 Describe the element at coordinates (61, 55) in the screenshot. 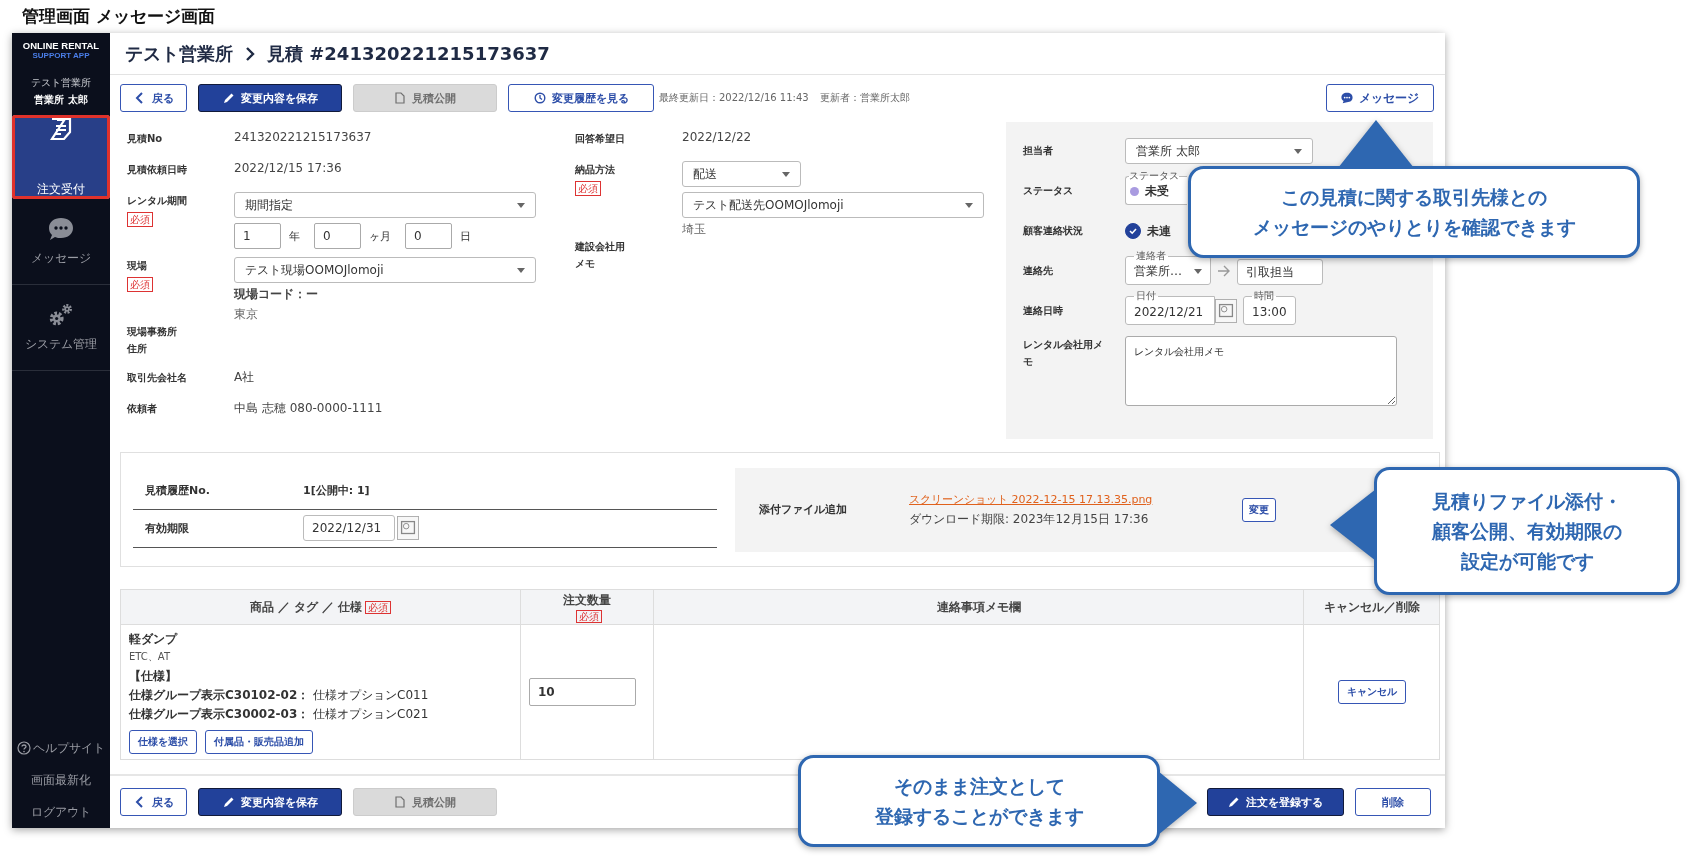

I see `brand-subtitle: SUPPORT APP` at that location.